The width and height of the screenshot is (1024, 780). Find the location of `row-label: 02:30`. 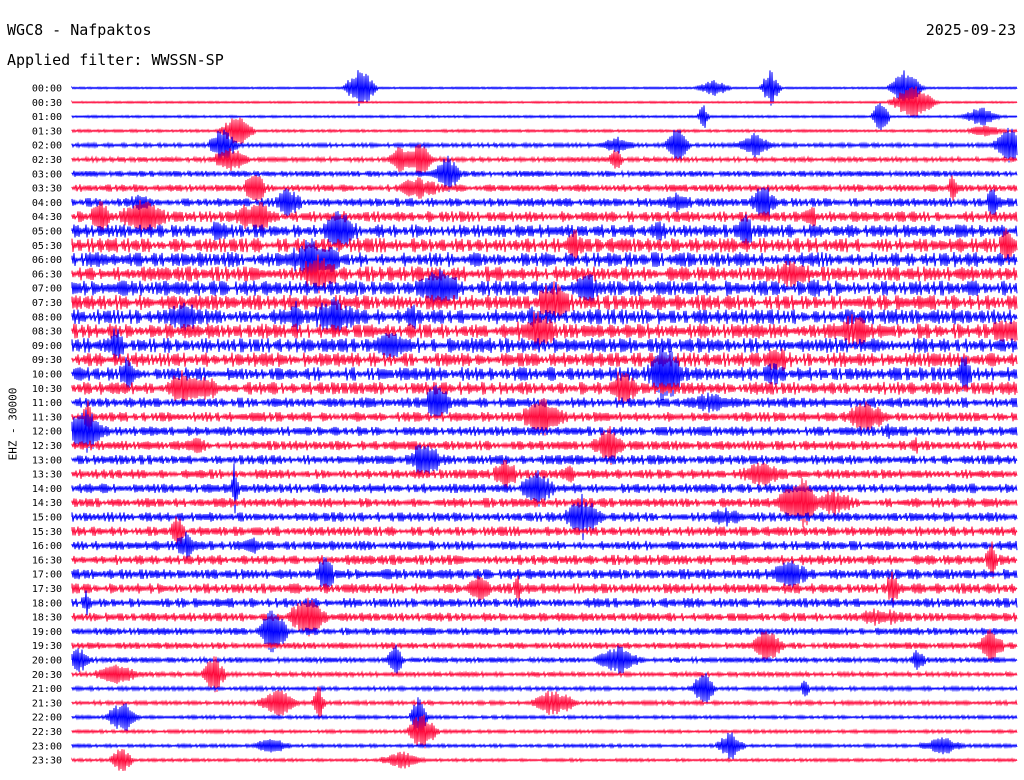

row-label: 02:30 is located at coordinates (47, 160).